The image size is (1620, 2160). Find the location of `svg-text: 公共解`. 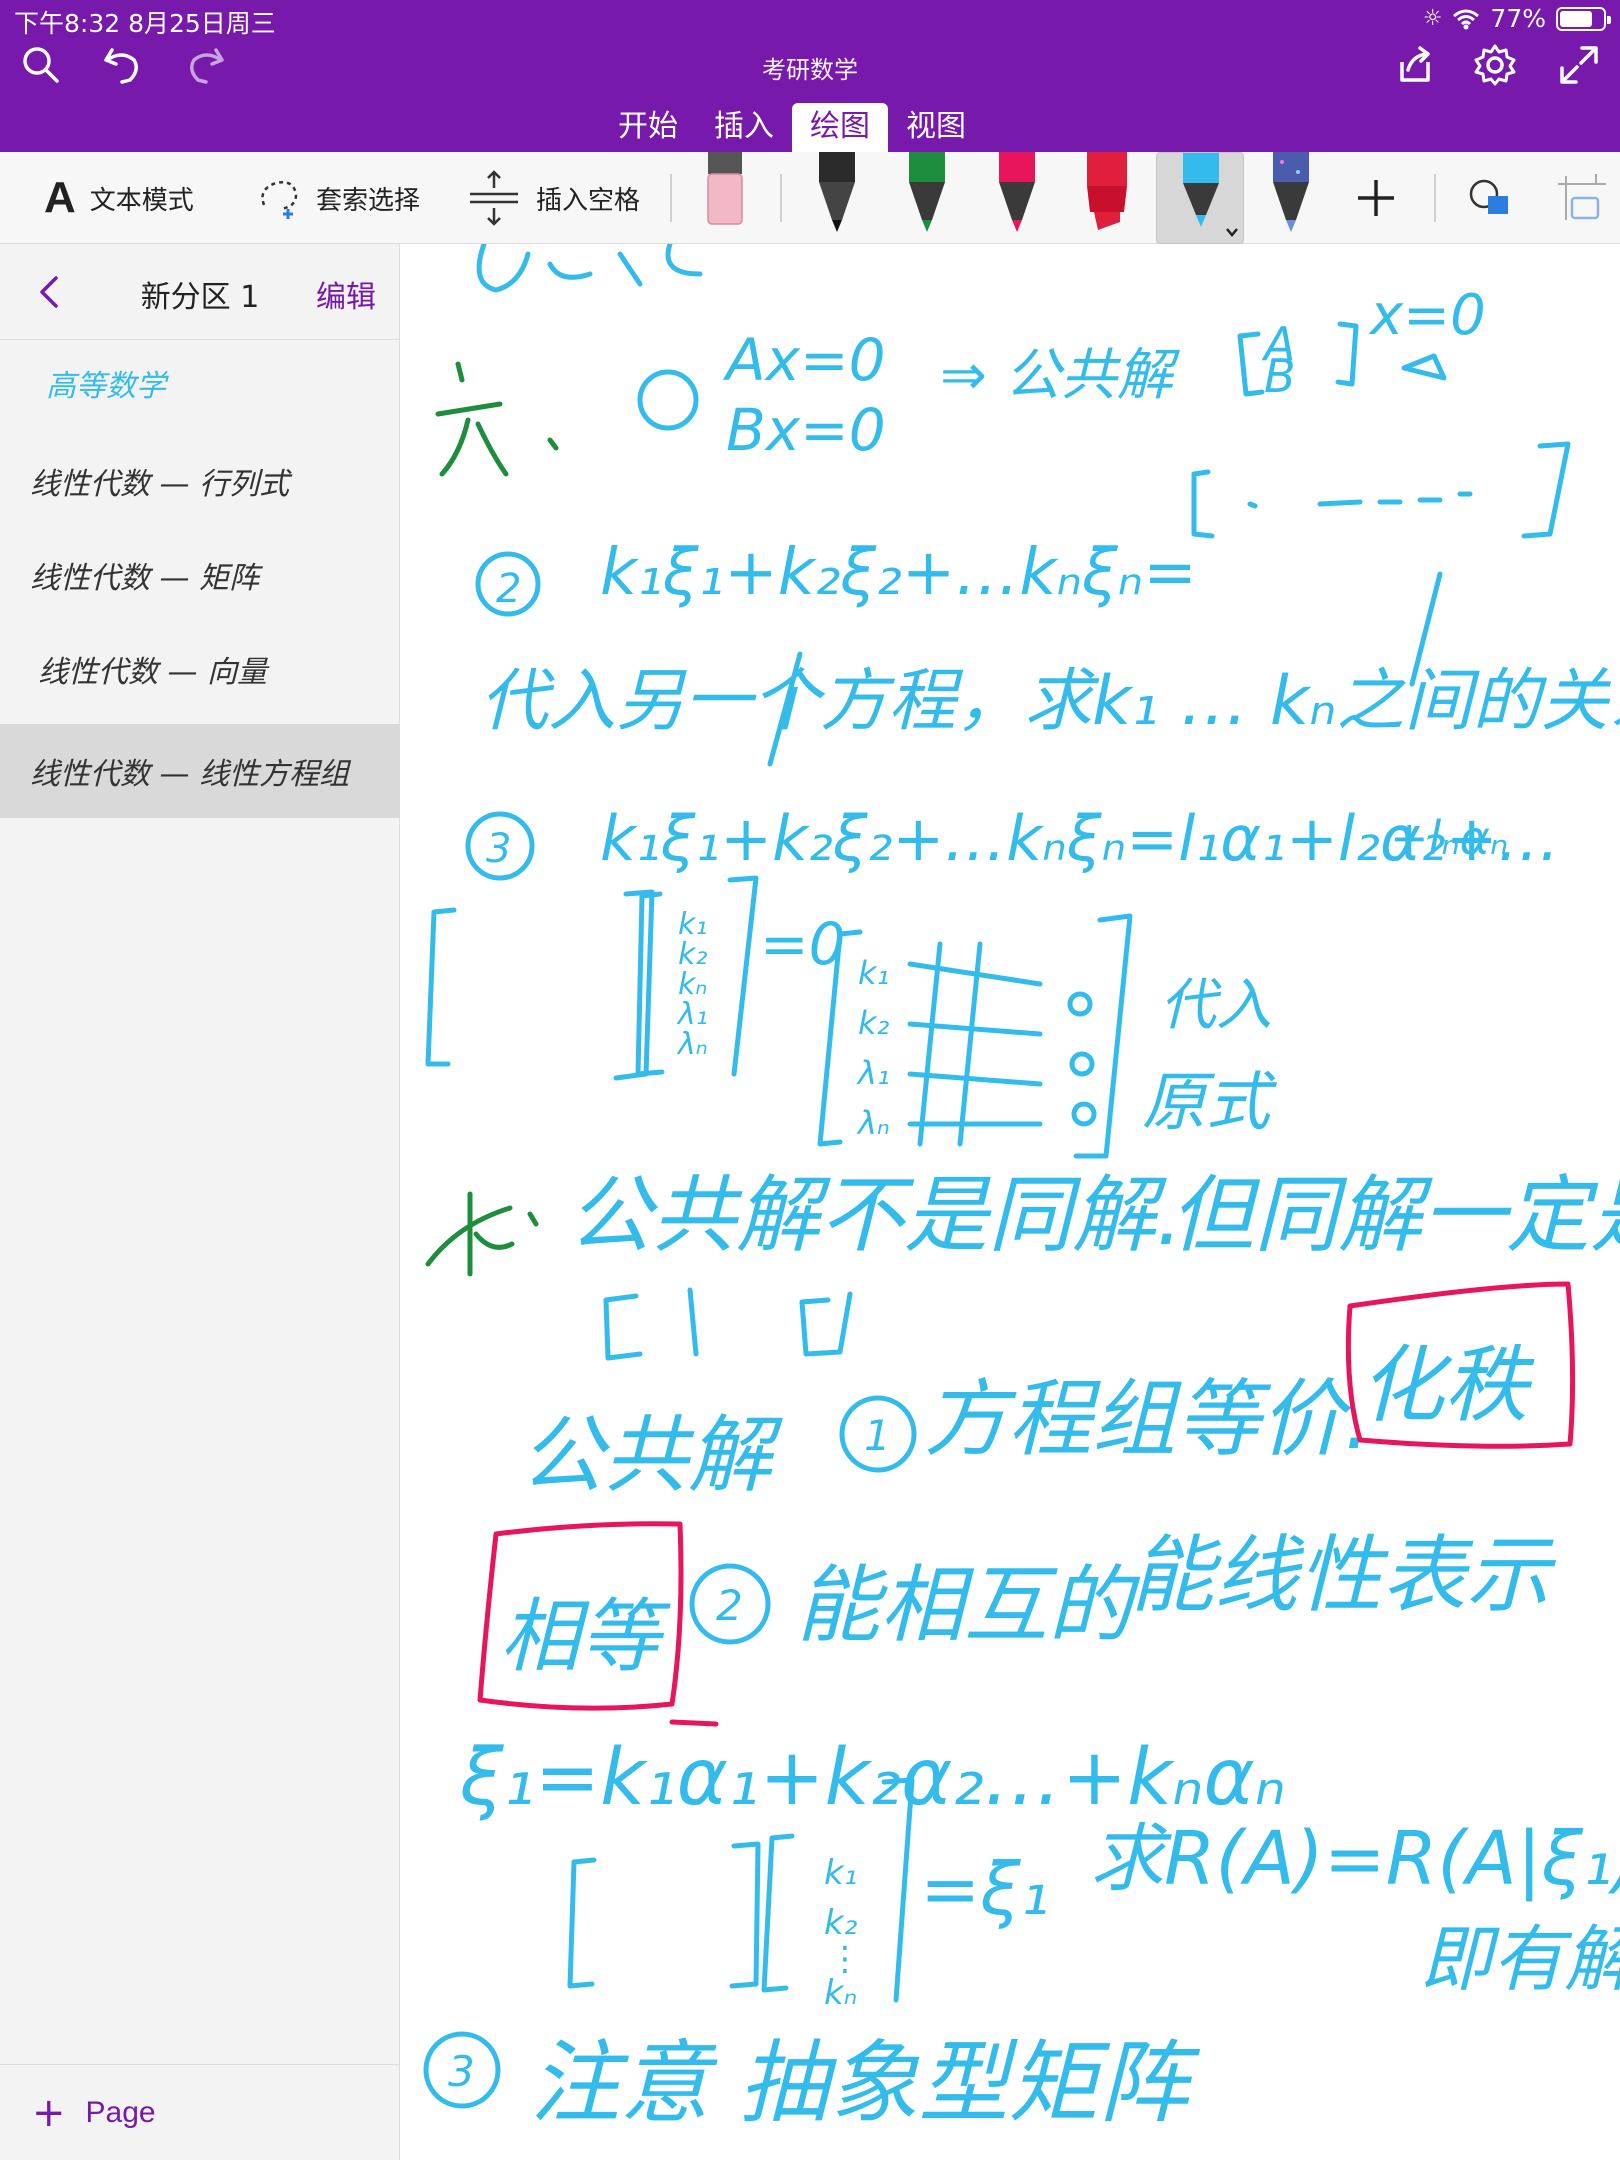

svg-text: 公共解 is located at coordinates (651, 1455).